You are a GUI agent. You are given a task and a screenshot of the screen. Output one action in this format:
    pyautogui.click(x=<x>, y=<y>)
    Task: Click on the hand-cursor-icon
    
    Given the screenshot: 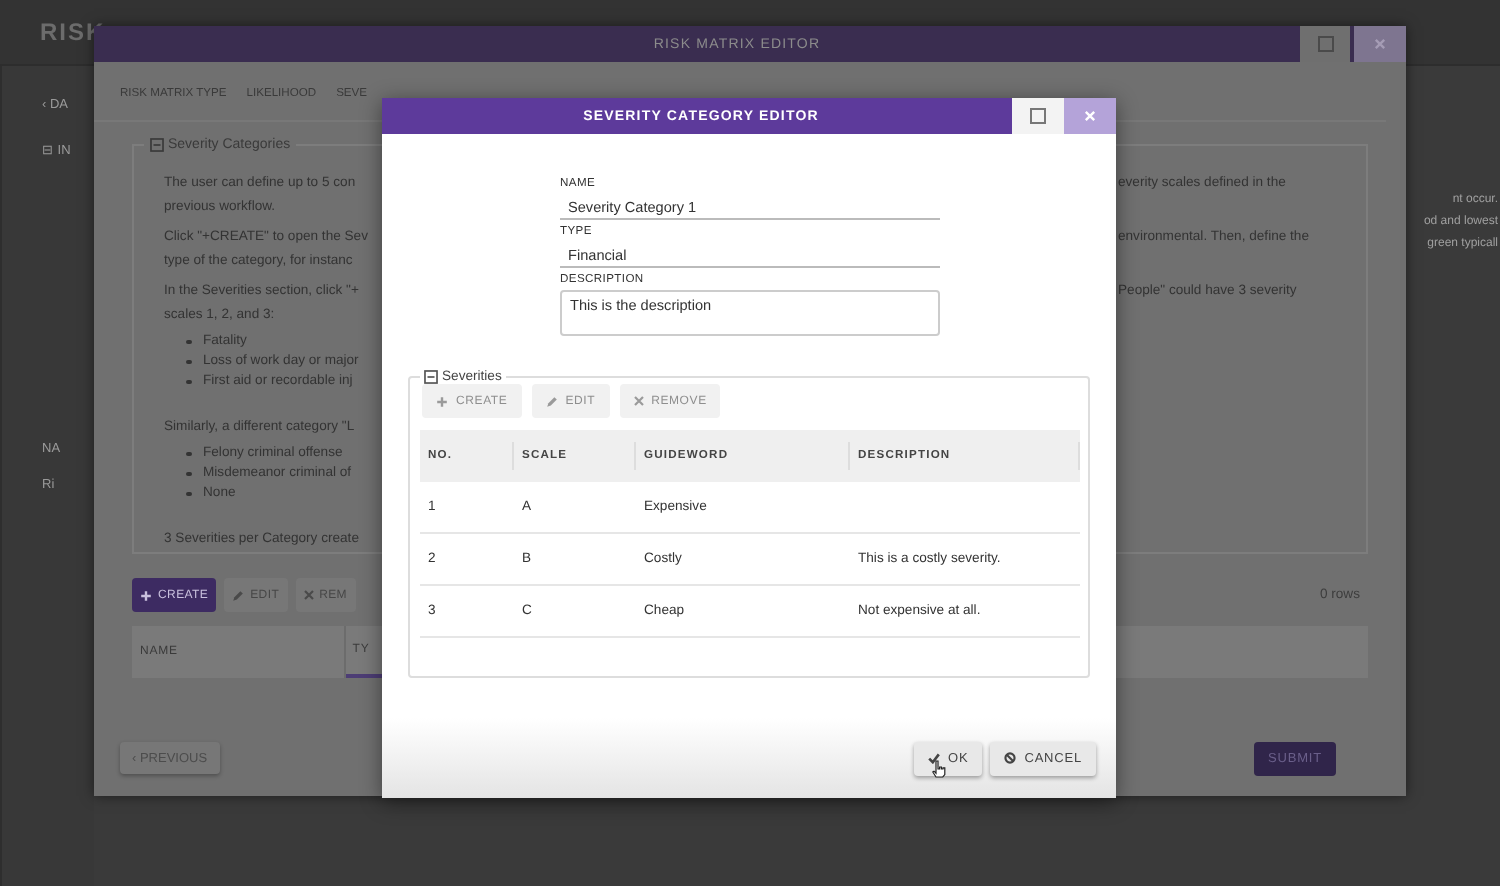 What is the action you would take?
    pyautogui.click(x=939, y=768)
    